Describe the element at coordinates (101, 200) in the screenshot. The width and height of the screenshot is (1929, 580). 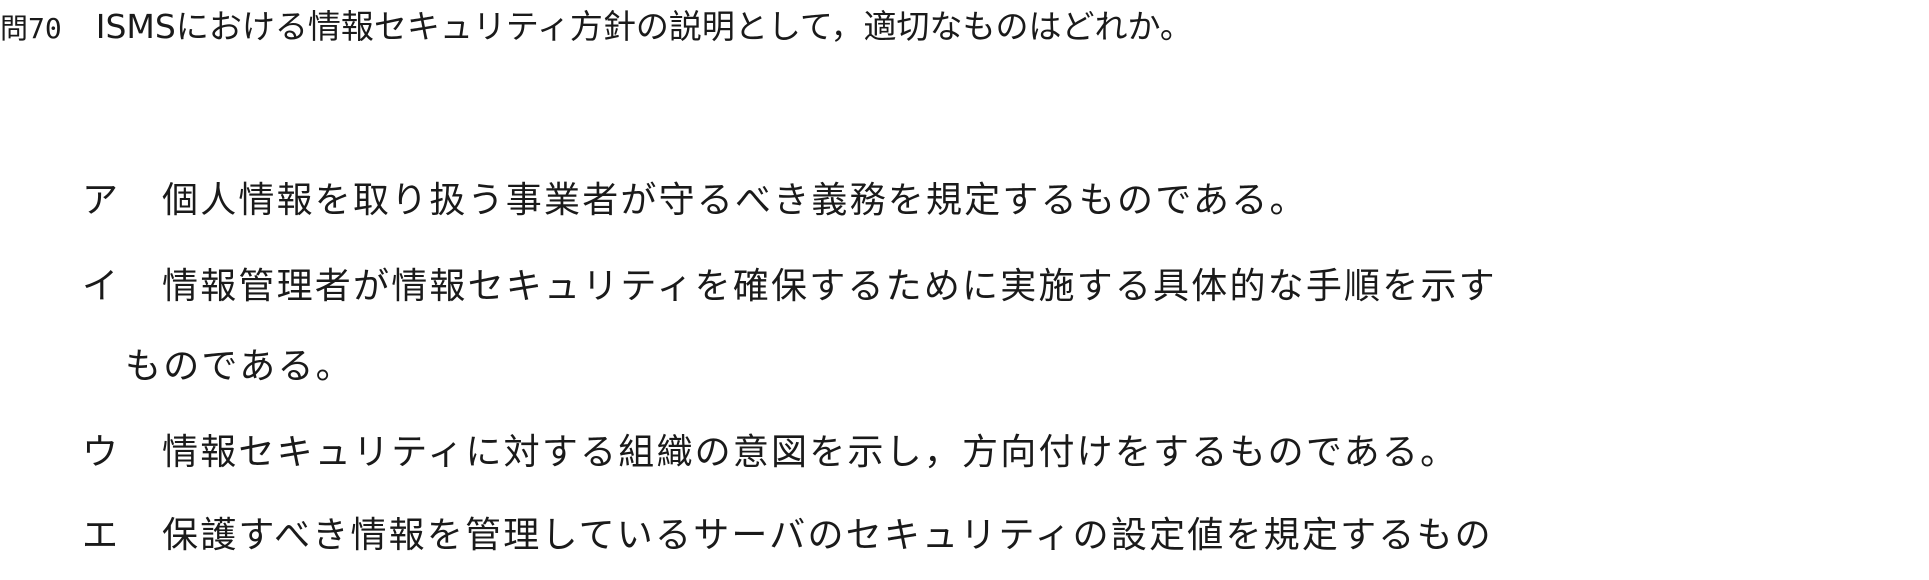
I see `option-a-label: ア` at that location.